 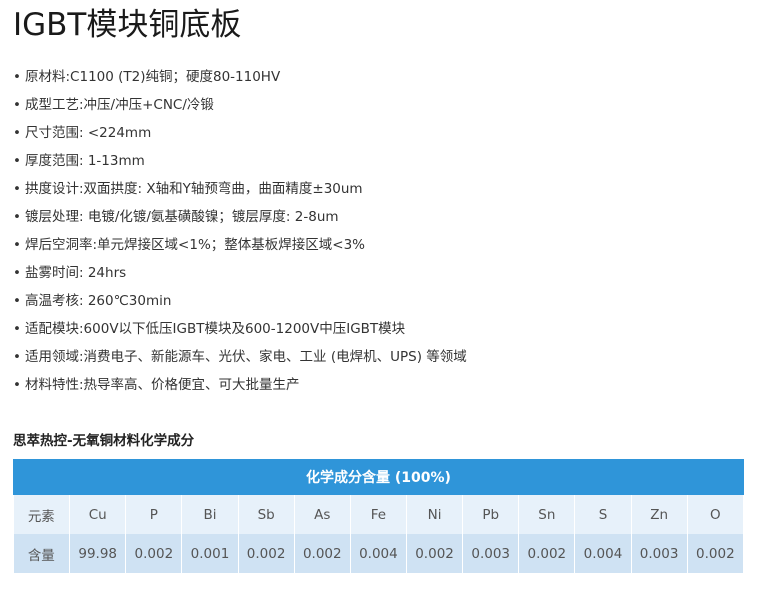 What do you see at coordinates (127, 25) in the screenshot?
I see `page-title: IGBT模块铜底板` at bounding box center [127, 25].